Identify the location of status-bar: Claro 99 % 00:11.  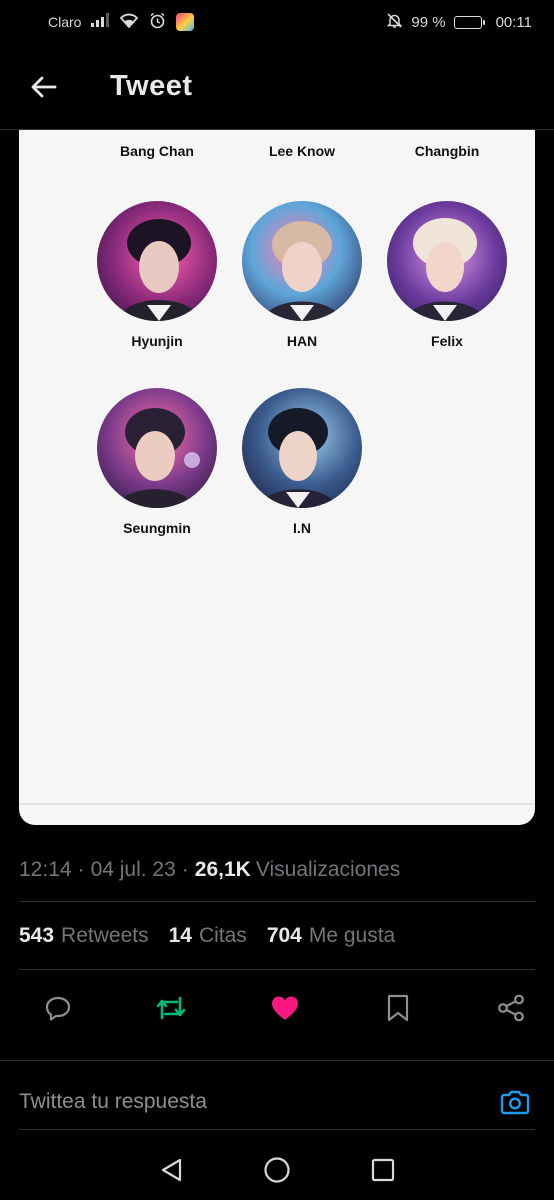
(277, 22).